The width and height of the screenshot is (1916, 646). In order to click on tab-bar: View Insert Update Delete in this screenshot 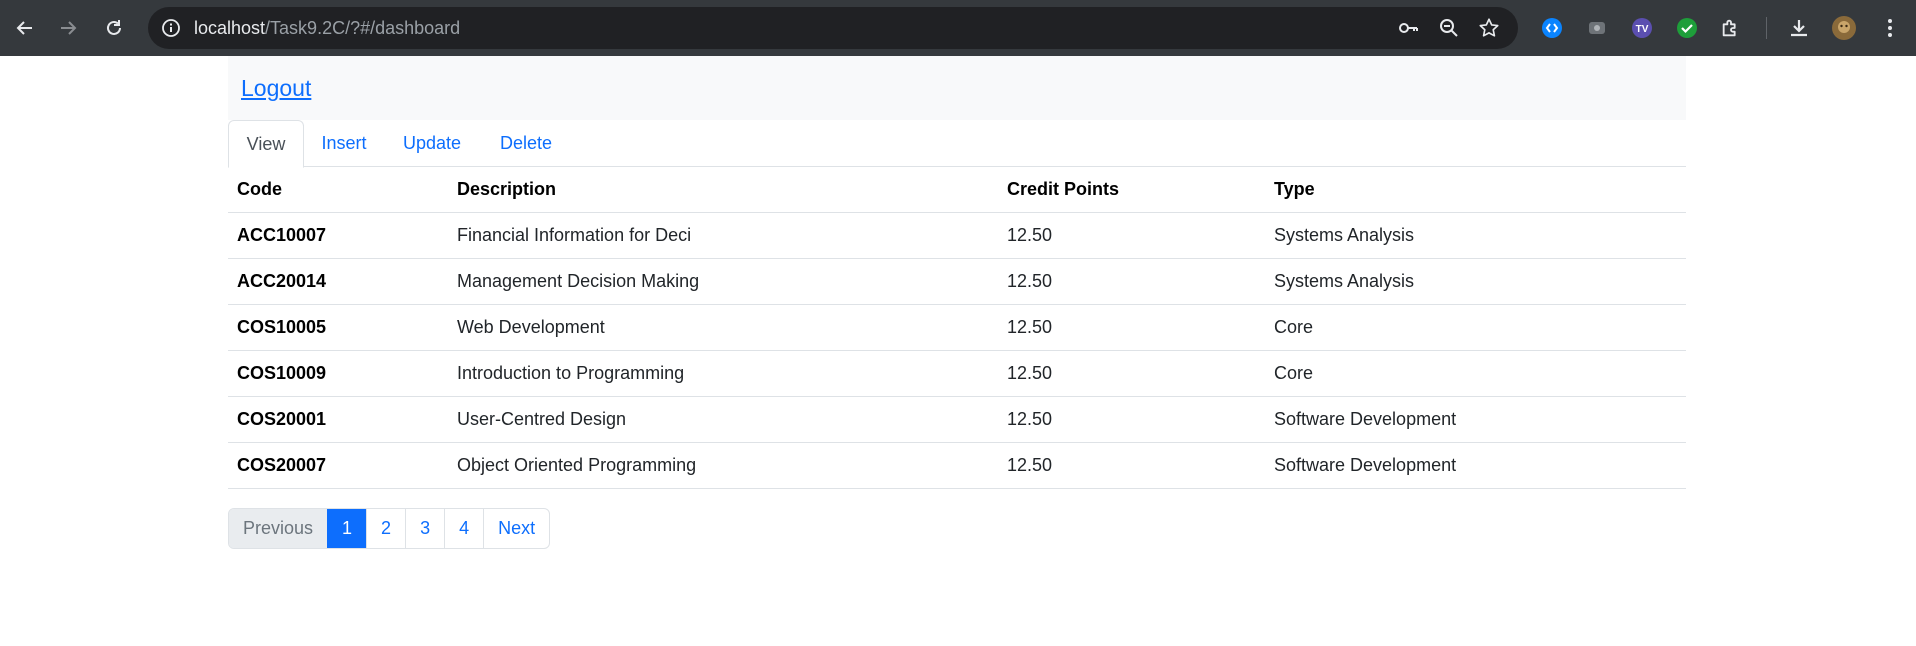, I will do `click(957, 144)`.